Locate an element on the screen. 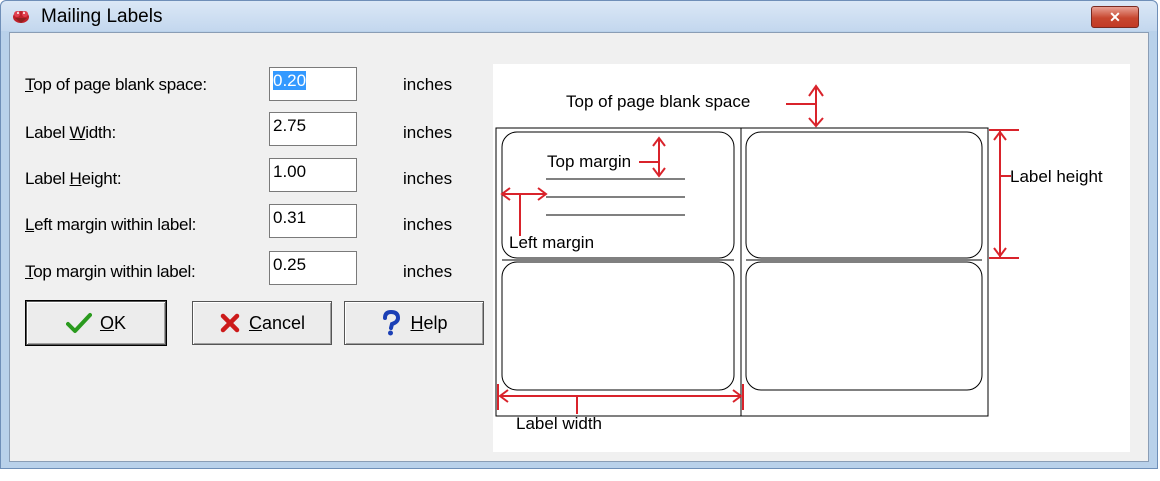  label-height-label: Label Height: is located at coordinates (73, 178).